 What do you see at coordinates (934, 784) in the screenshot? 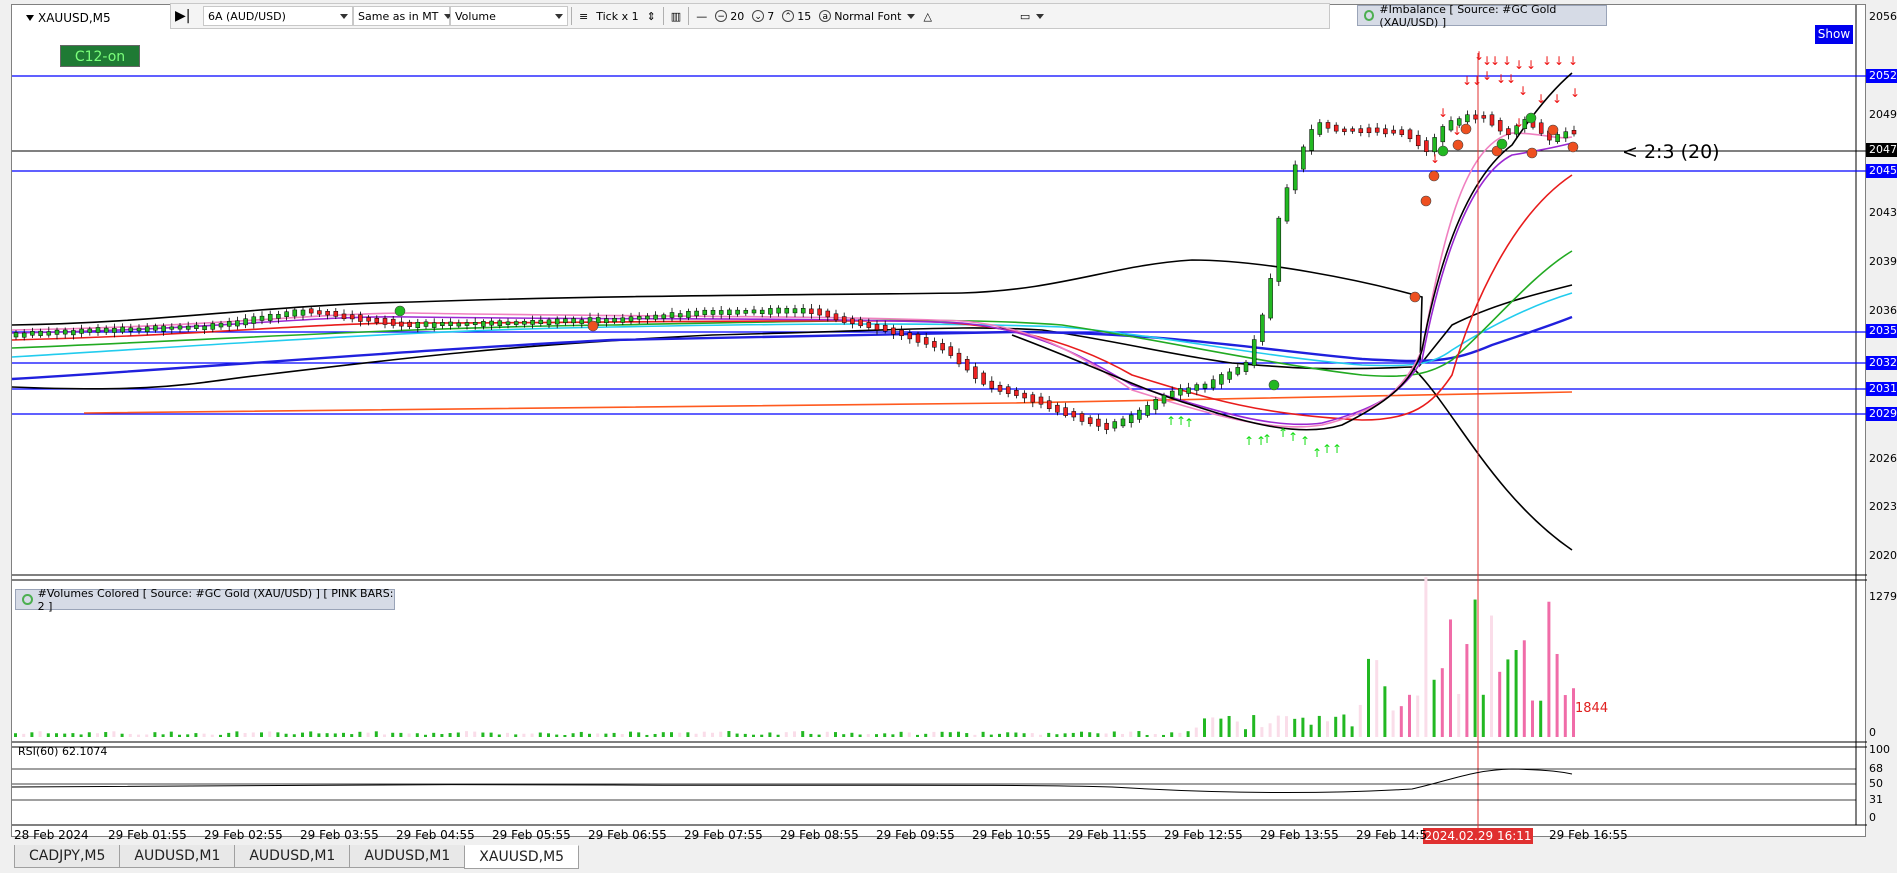
I see `rsi-levels` at bounding box center [934, 784].